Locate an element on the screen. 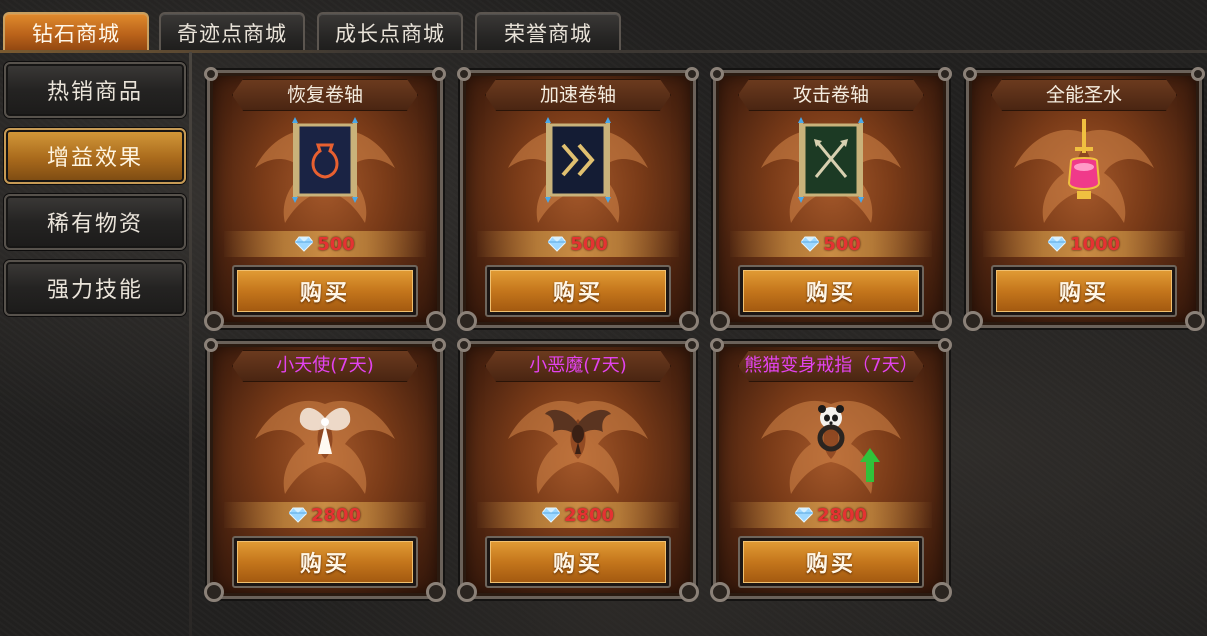 This screenshot has height=636, width=1207. upgrade-arrow-icon is located at coordinates (870, 465).